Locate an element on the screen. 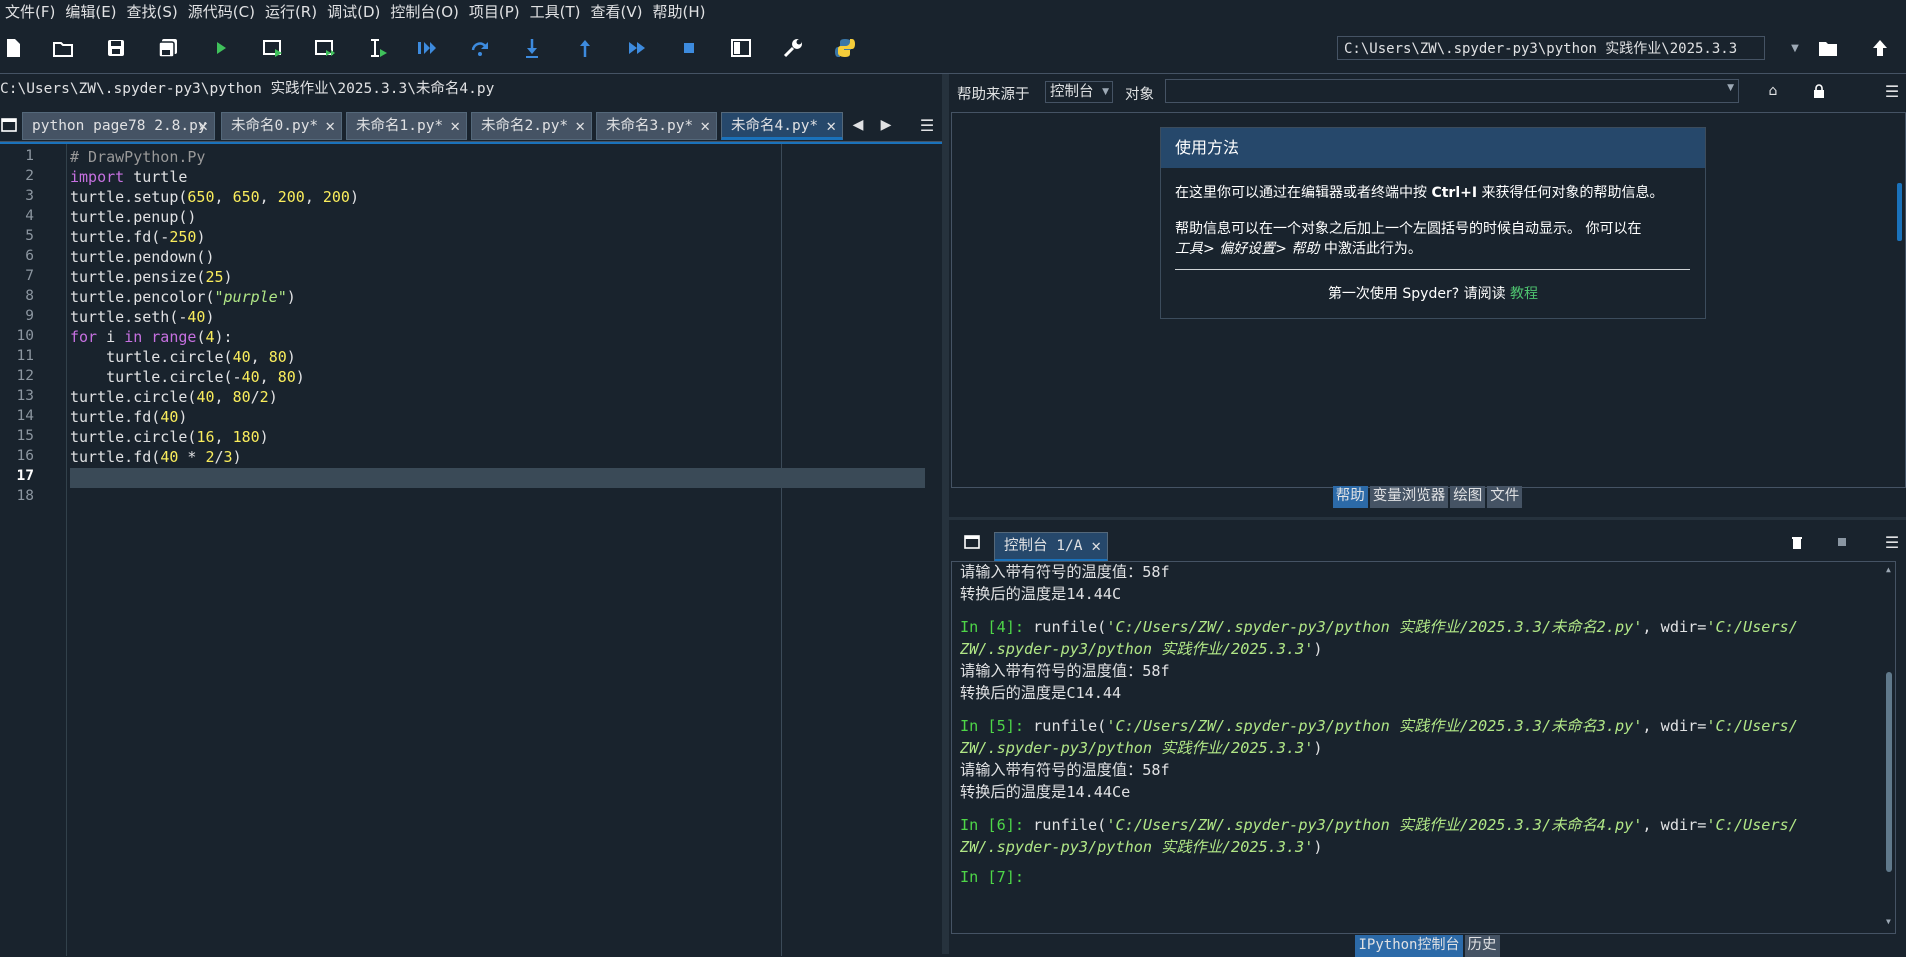 The width and height of the screenshot is (1906, 957). home-icon: ⌂ is located at coordinates (1773, 91).